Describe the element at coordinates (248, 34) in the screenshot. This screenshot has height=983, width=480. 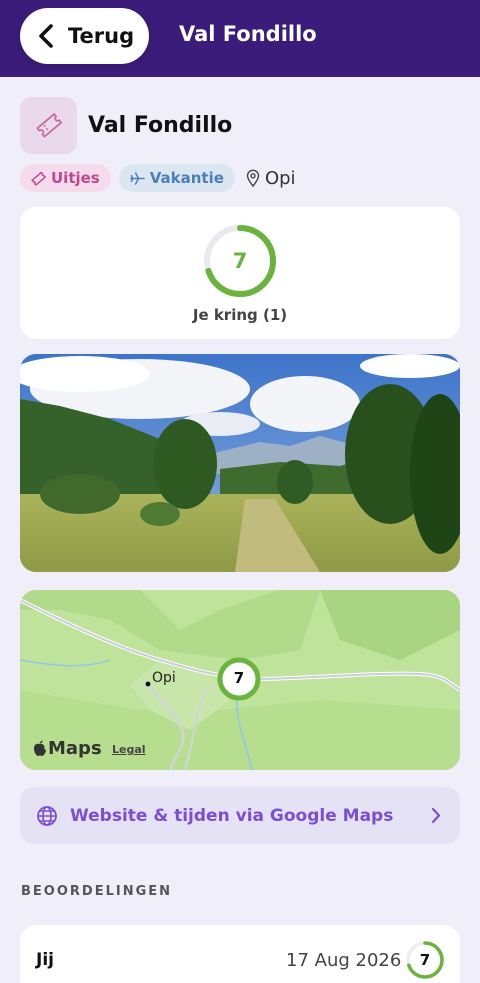
I see `page-title: Val Fondillo` at that location.